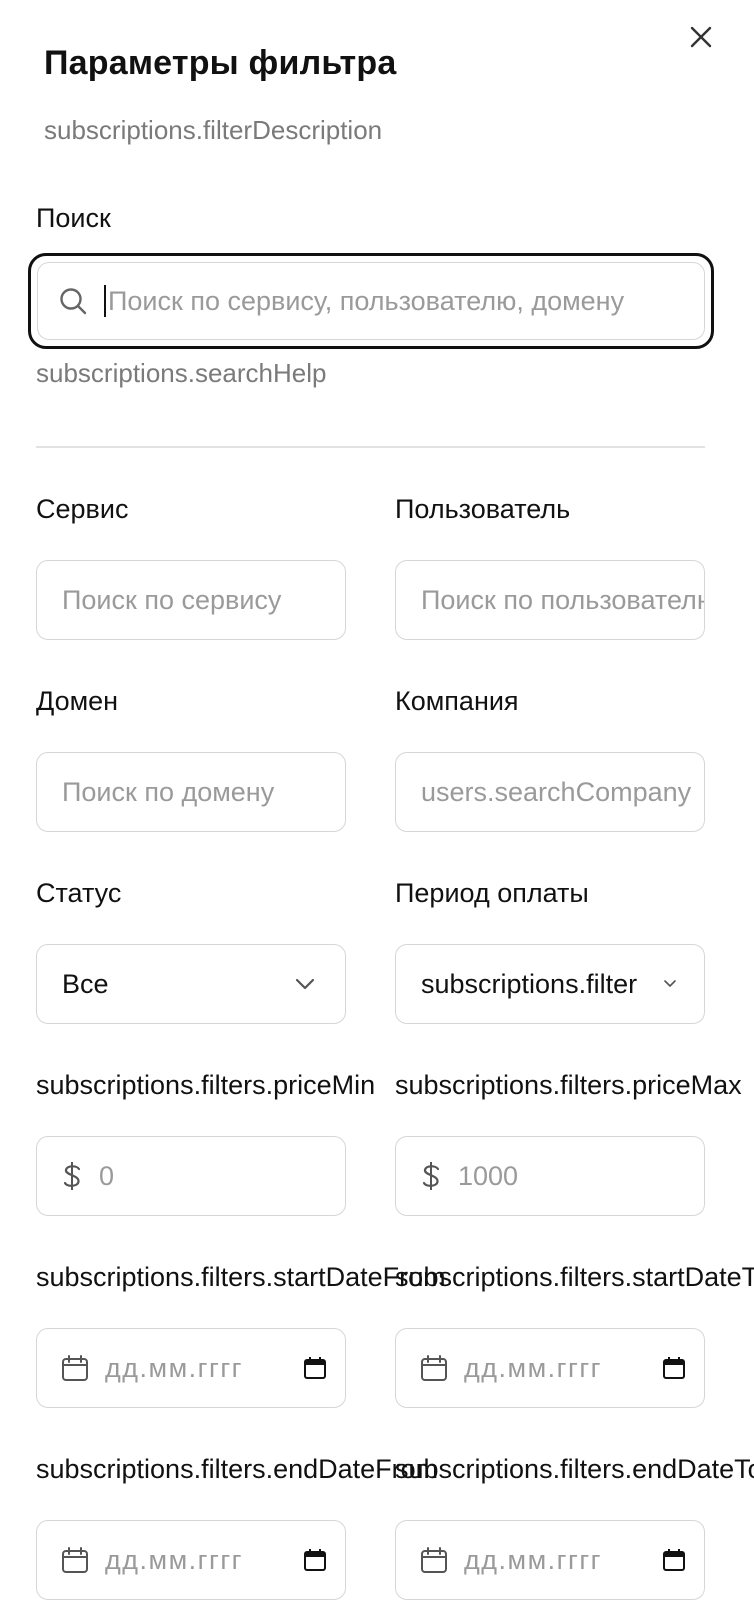 The image size is (754, 1608). I want to click on user-label: Пользователь, so click(483, 509).